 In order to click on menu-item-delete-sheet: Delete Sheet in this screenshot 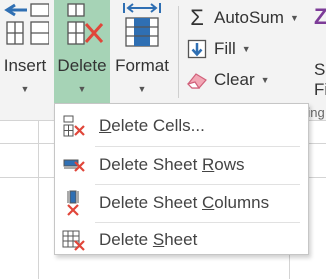, I will do `click(181, 240)`.